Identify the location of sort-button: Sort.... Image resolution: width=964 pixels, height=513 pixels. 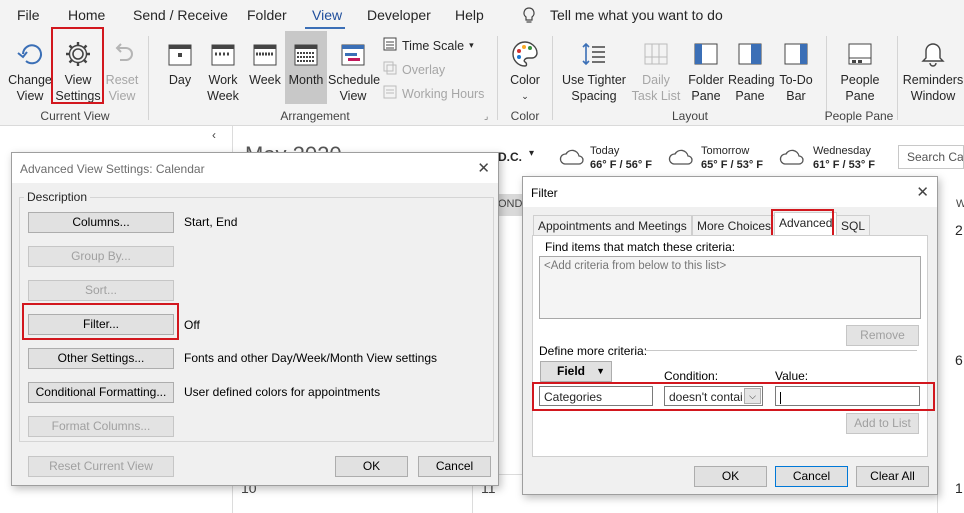
(101, 290).